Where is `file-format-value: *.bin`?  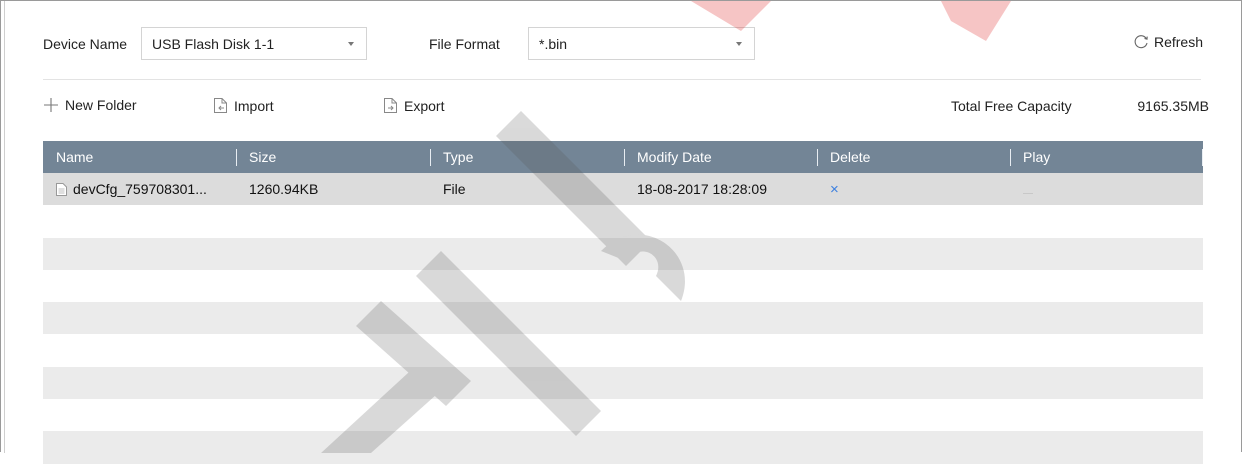 file-format-value: *.bin is located at coordinates (553, 43).